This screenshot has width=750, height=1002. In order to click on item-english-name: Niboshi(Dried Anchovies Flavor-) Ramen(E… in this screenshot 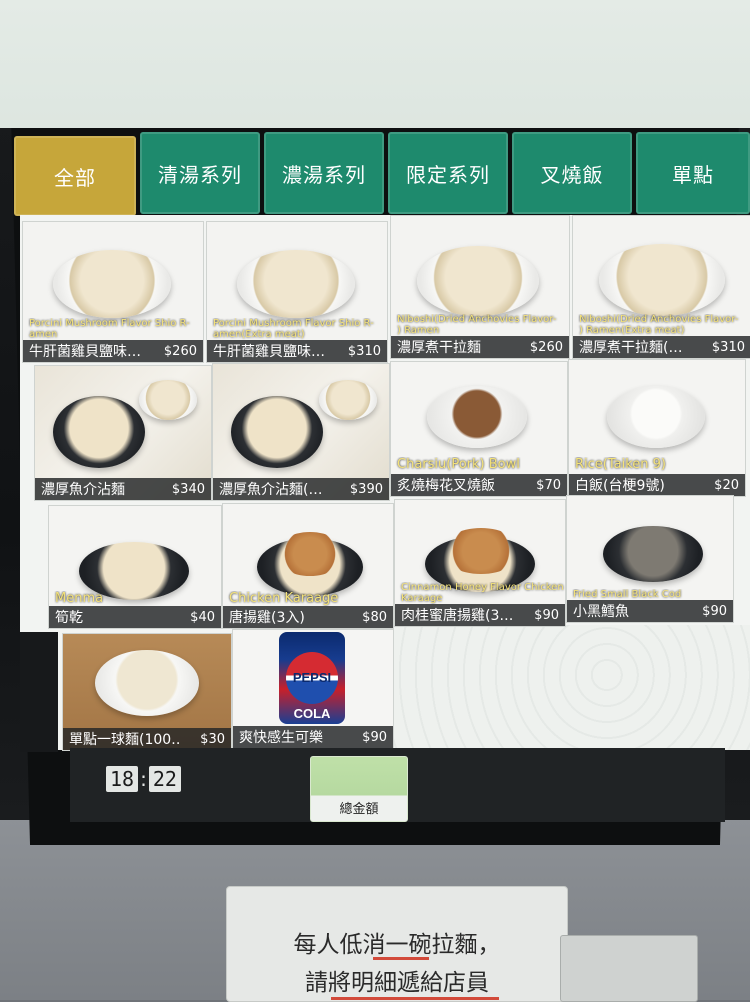, I will do `click(659, 325)`.